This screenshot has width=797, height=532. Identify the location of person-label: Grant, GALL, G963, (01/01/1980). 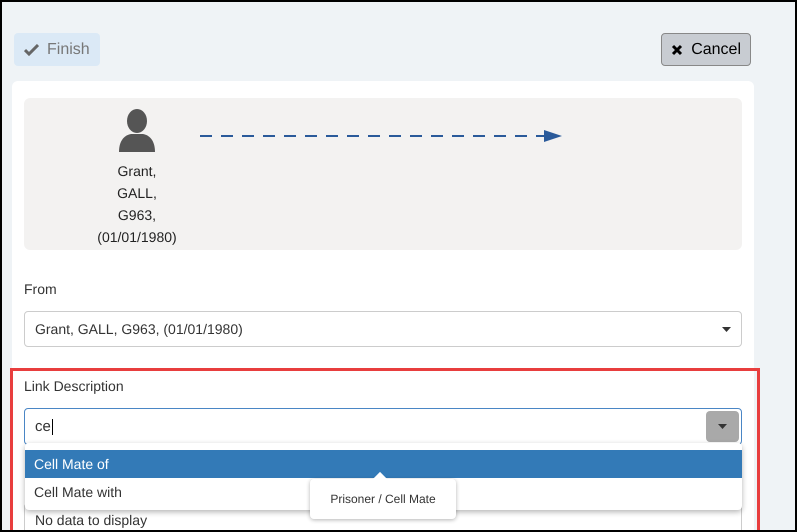
(137, 204).